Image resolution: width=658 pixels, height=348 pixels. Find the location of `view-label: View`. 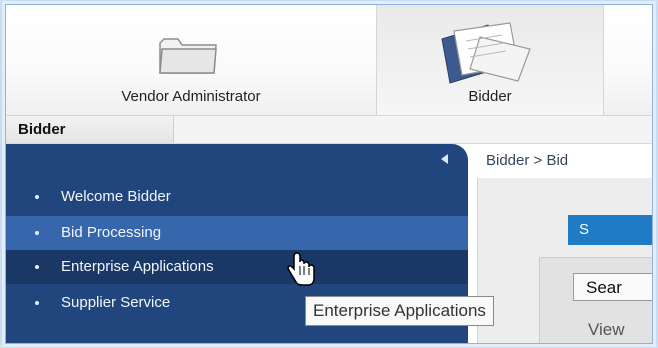

view-label: View is located at coordinates (606, 329).